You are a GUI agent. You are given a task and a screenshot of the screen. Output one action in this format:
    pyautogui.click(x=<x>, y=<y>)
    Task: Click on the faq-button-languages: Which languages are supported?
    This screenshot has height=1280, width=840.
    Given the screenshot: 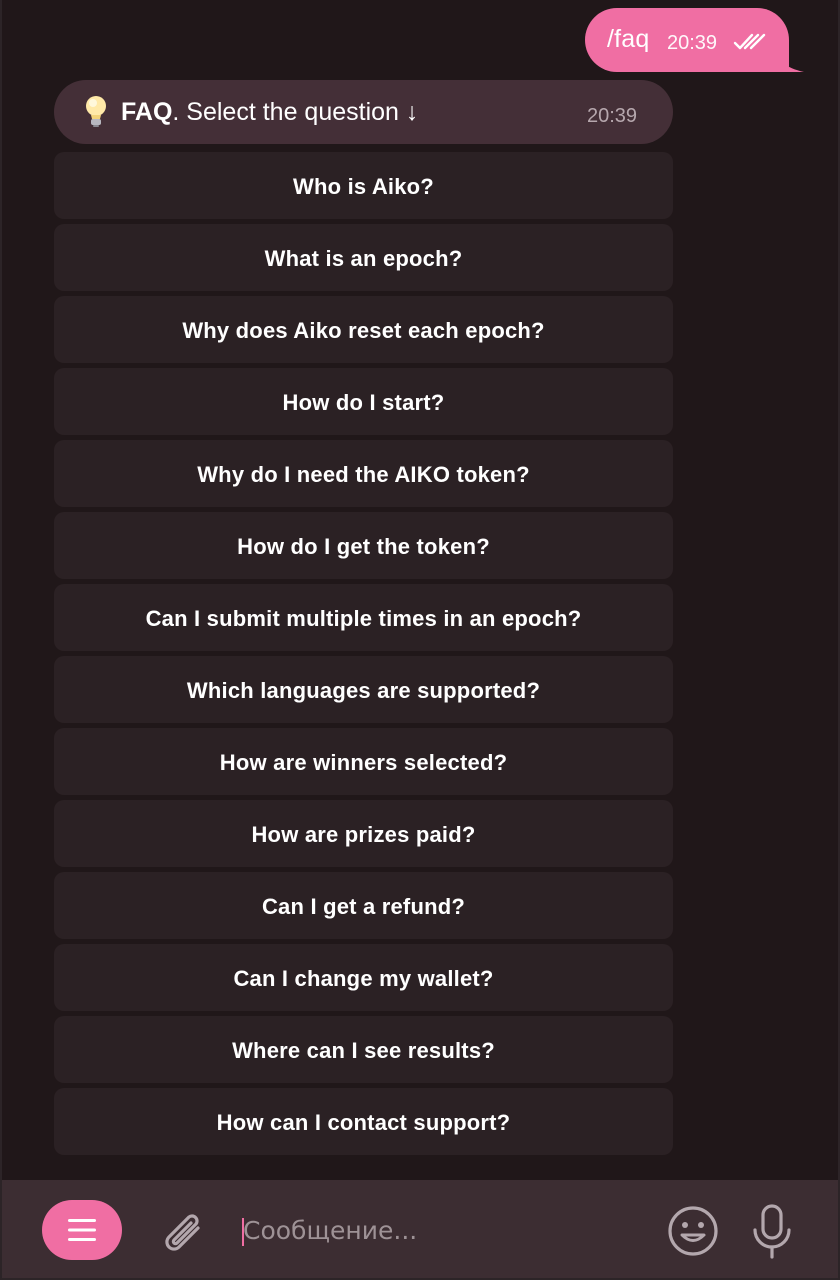 What is the action you would take?
    pyautogui.click(x=363, y=689)
    